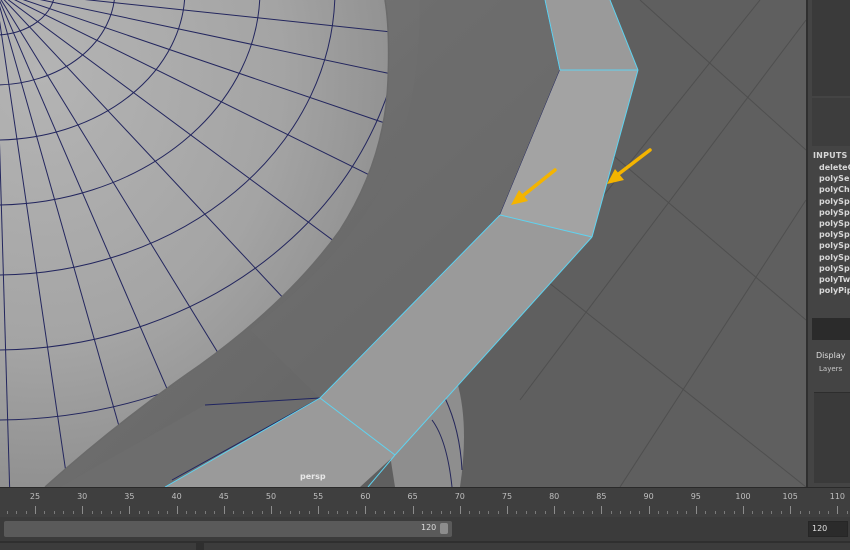 The width and height of the screenshot is (850, 550). I want to click on timeline-frame-label: 30, so click(82, 496).